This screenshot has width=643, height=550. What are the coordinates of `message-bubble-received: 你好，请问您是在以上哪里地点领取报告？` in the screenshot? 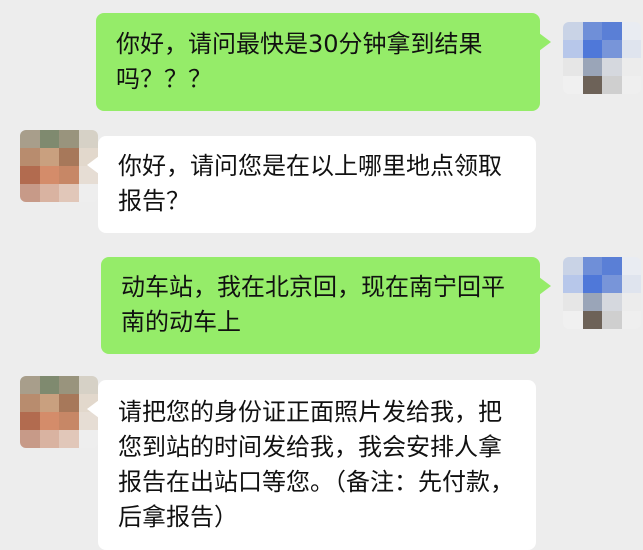 It's located at (311, 184).